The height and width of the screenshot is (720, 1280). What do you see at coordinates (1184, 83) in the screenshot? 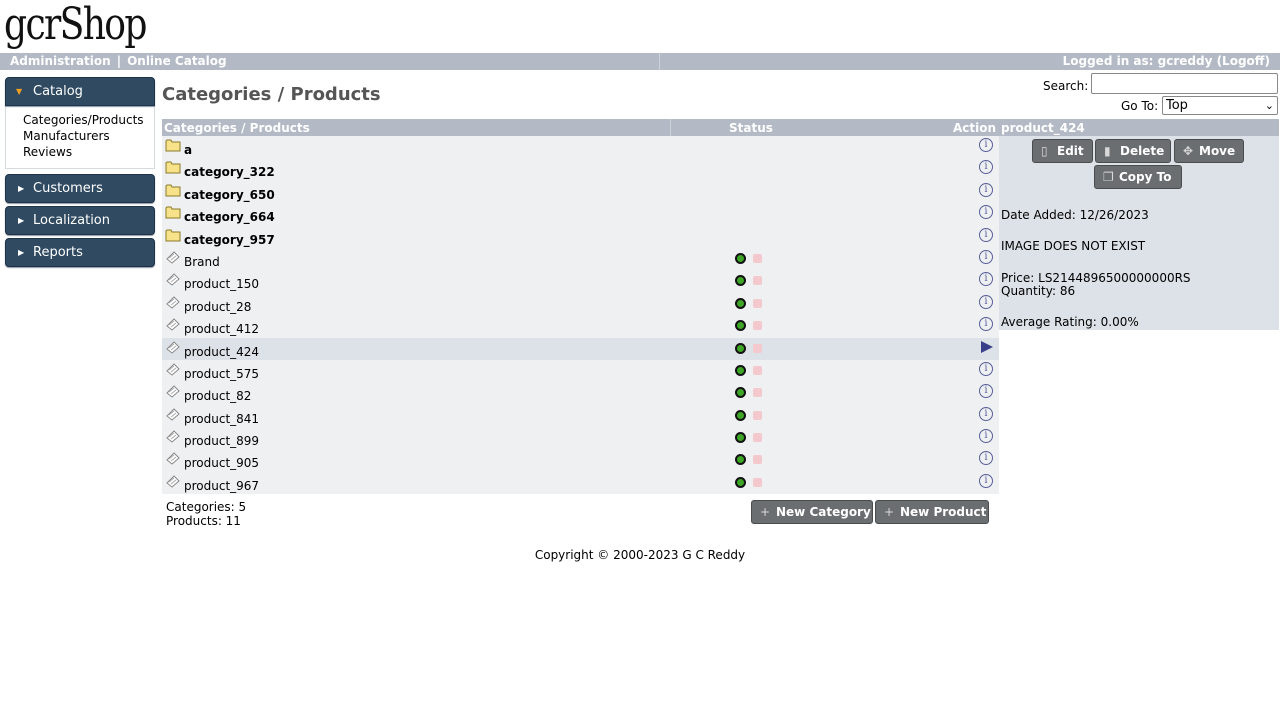
I see `search-input` at bounding box center [1184, 83].